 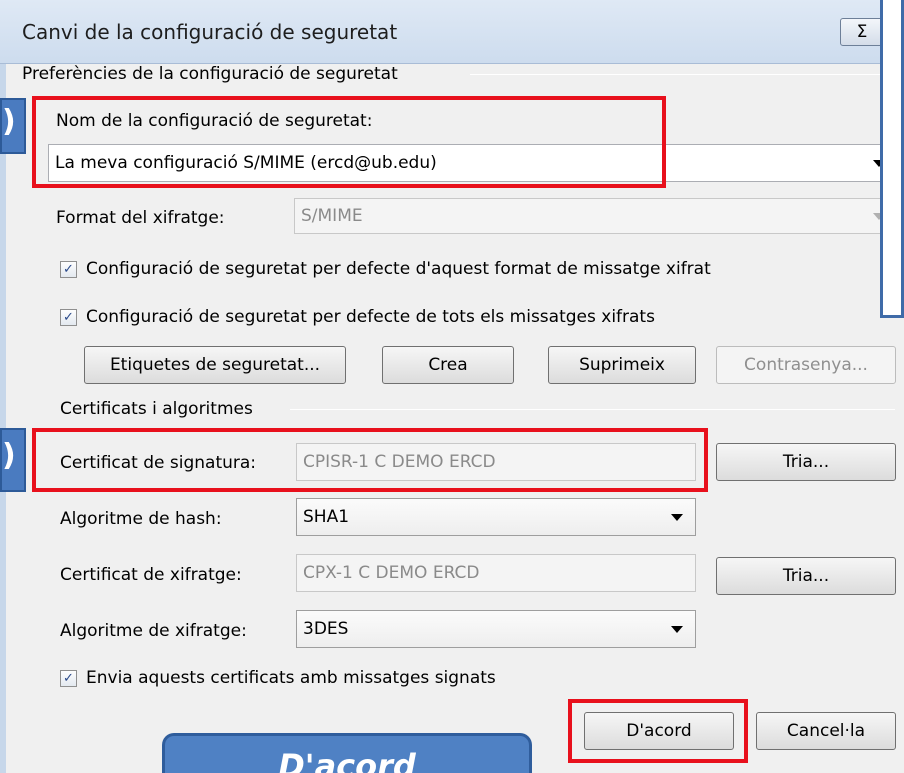 What do you see at coordinates (141, 519) in the screenshot?
I see `hash-algorithm-label: Algoritme de hash:` at bounding box center [141, 519].